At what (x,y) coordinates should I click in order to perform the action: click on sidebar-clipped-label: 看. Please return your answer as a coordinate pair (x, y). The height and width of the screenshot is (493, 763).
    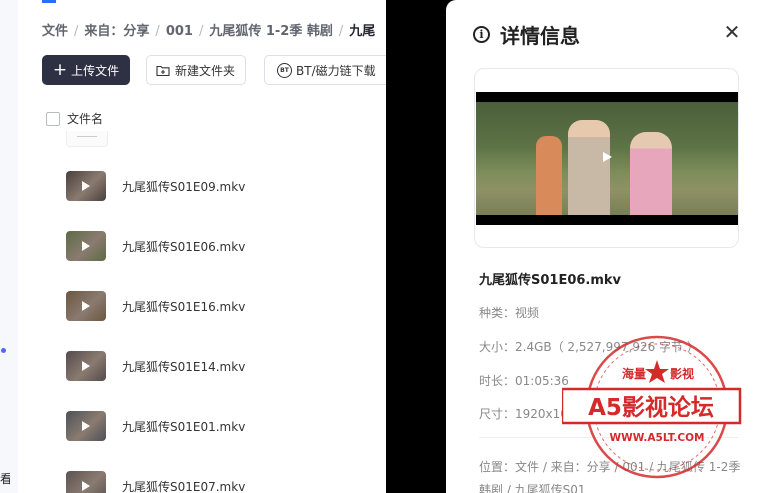
    Looking at the image, I should click on (5, 479).